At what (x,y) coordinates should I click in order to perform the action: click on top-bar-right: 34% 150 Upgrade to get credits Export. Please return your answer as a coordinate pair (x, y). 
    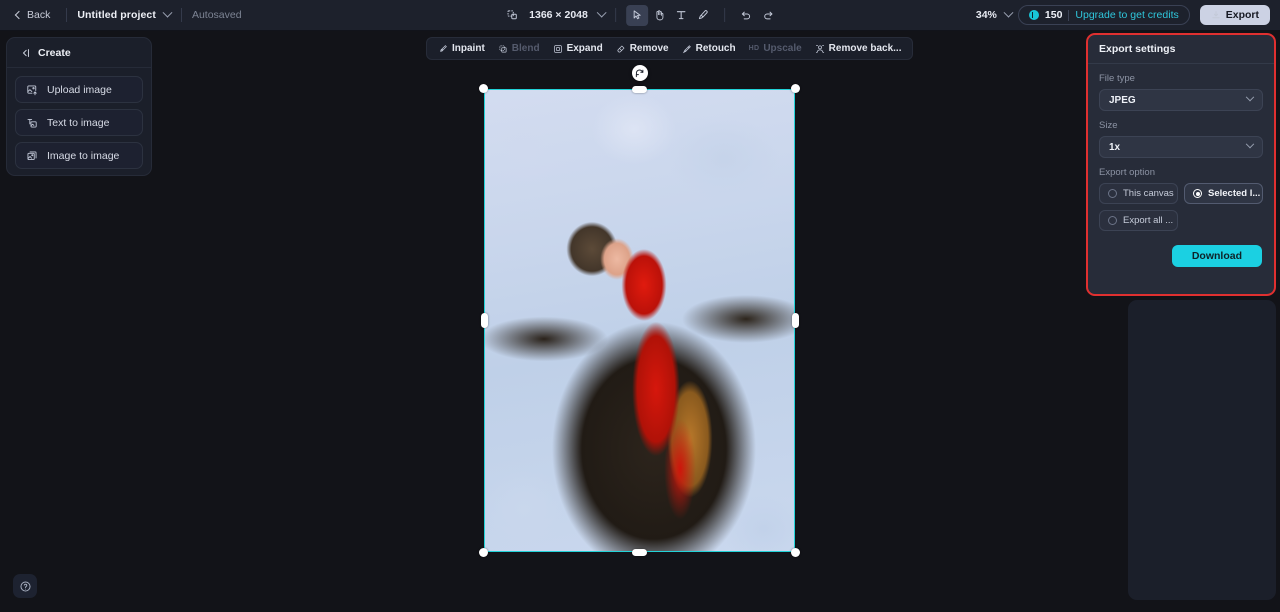
    Looking at the image, I should click on (1128, 15).